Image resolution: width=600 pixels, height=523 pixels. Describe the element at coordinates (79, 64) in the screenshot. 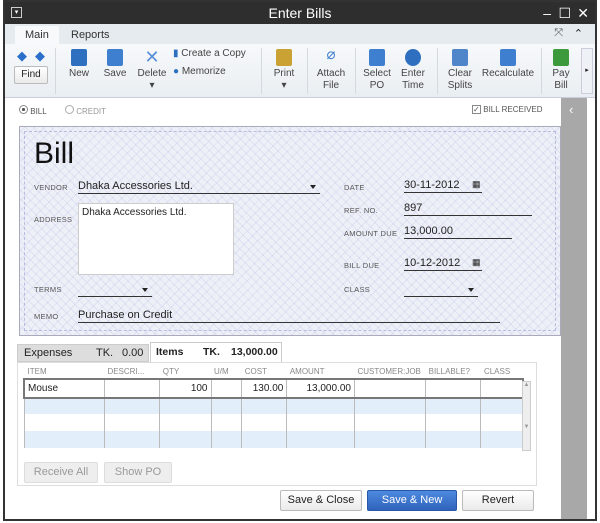

I see `new-button: New` at that location.